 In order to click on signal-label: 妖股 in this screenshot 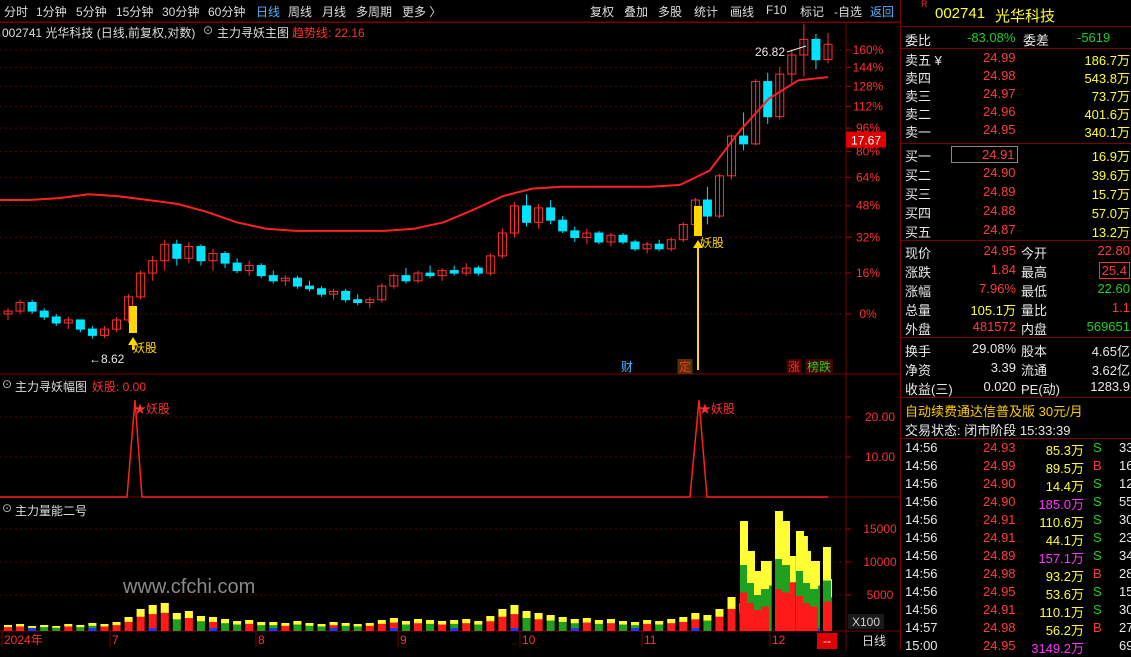, I will do `click(712, 243)`.